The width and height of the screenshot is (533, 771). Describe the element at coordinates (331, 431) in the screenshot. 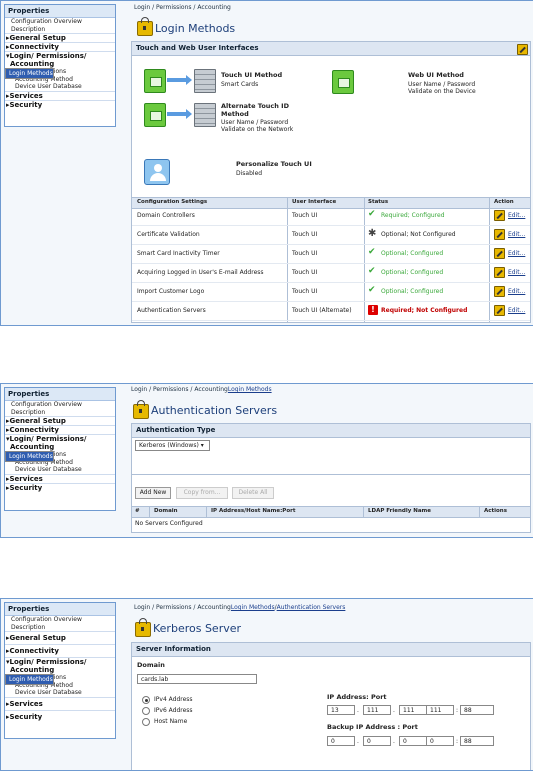

I see `section-title: Authentication Type` at that location.